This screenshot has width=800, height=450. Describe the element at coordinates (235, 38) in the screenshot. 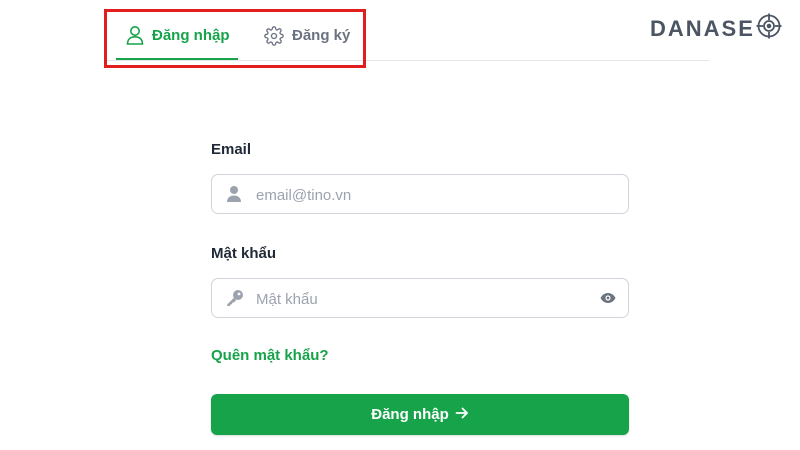

I see `tab-highlight-box` at that location.